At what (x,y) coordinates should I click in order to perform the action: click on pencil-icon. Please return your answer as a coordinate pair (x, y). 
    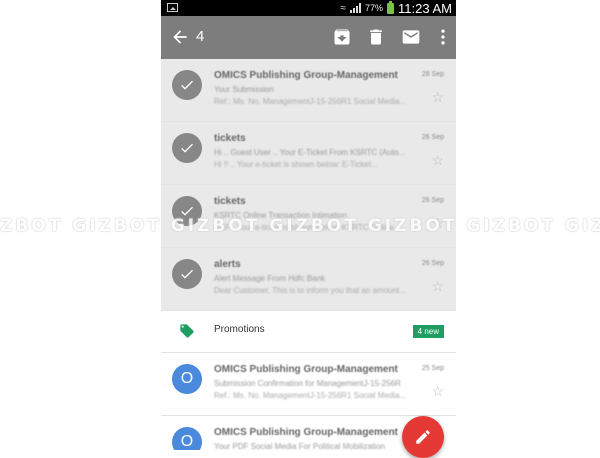
    Looking at the image, I should click on (423, 437).